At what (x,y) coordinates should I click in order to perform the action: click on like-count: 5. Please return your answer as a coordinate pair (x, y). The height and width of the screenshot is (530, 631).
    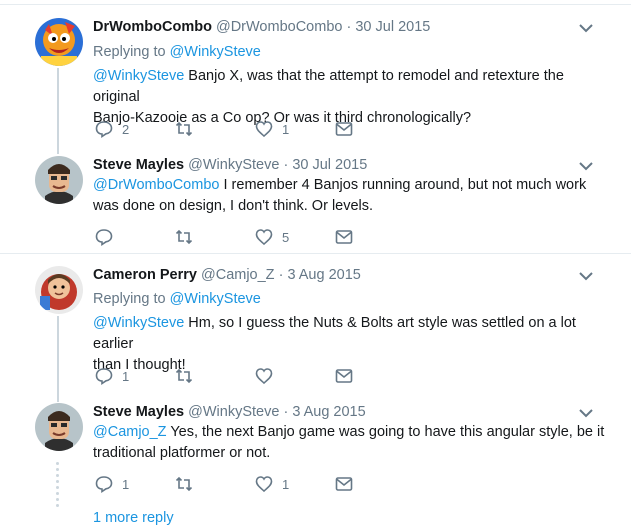
    Looking at the image, I should click on (286, 237).